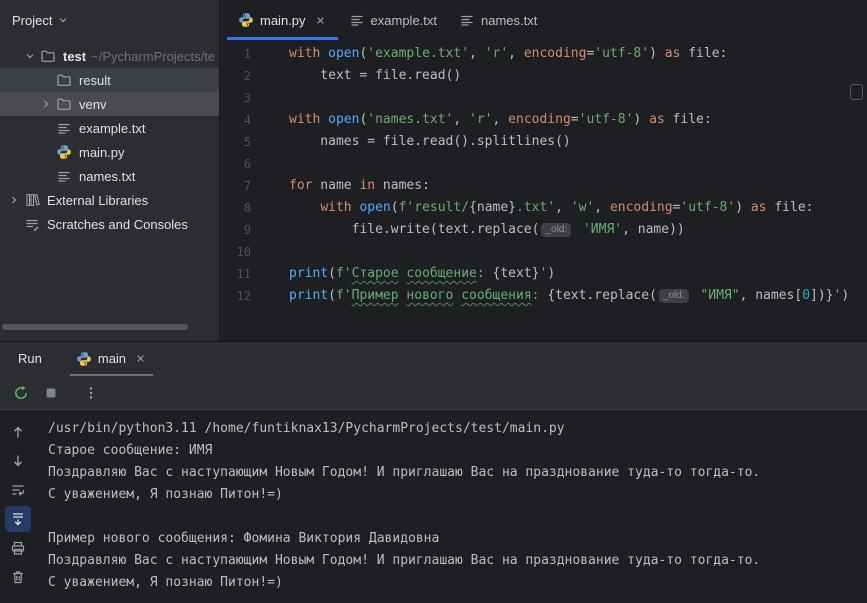 The width and height of the screenshot is (867, 603). What do you see at coordinates (367, 185) in the screenshot?
I see `code-token: in` at bounding box center [367, 185].